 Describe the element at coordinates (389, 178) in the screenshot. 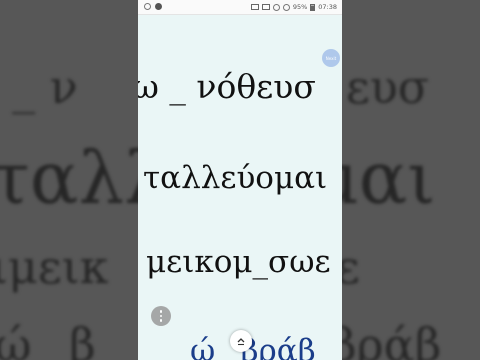

I see `background-text: μαι` at that location.